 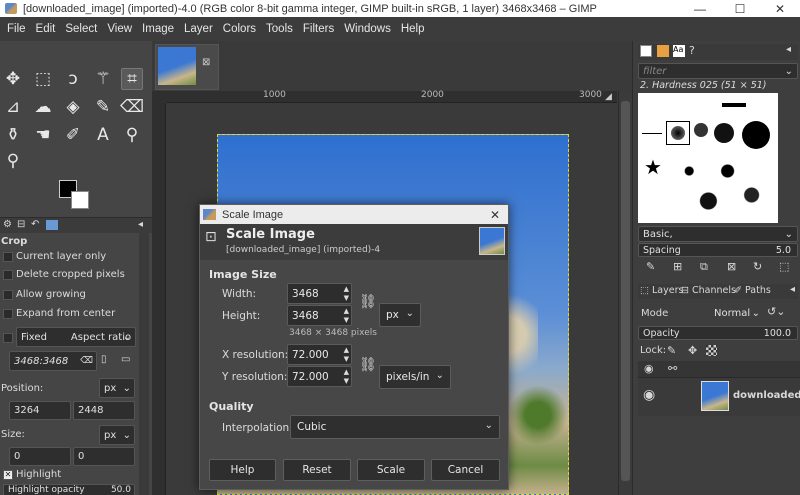 What do you see at coordinates (132, 79) in the screenshot?
I see `crop-tool-icon: ⌗` at bounding box center [132, 79].